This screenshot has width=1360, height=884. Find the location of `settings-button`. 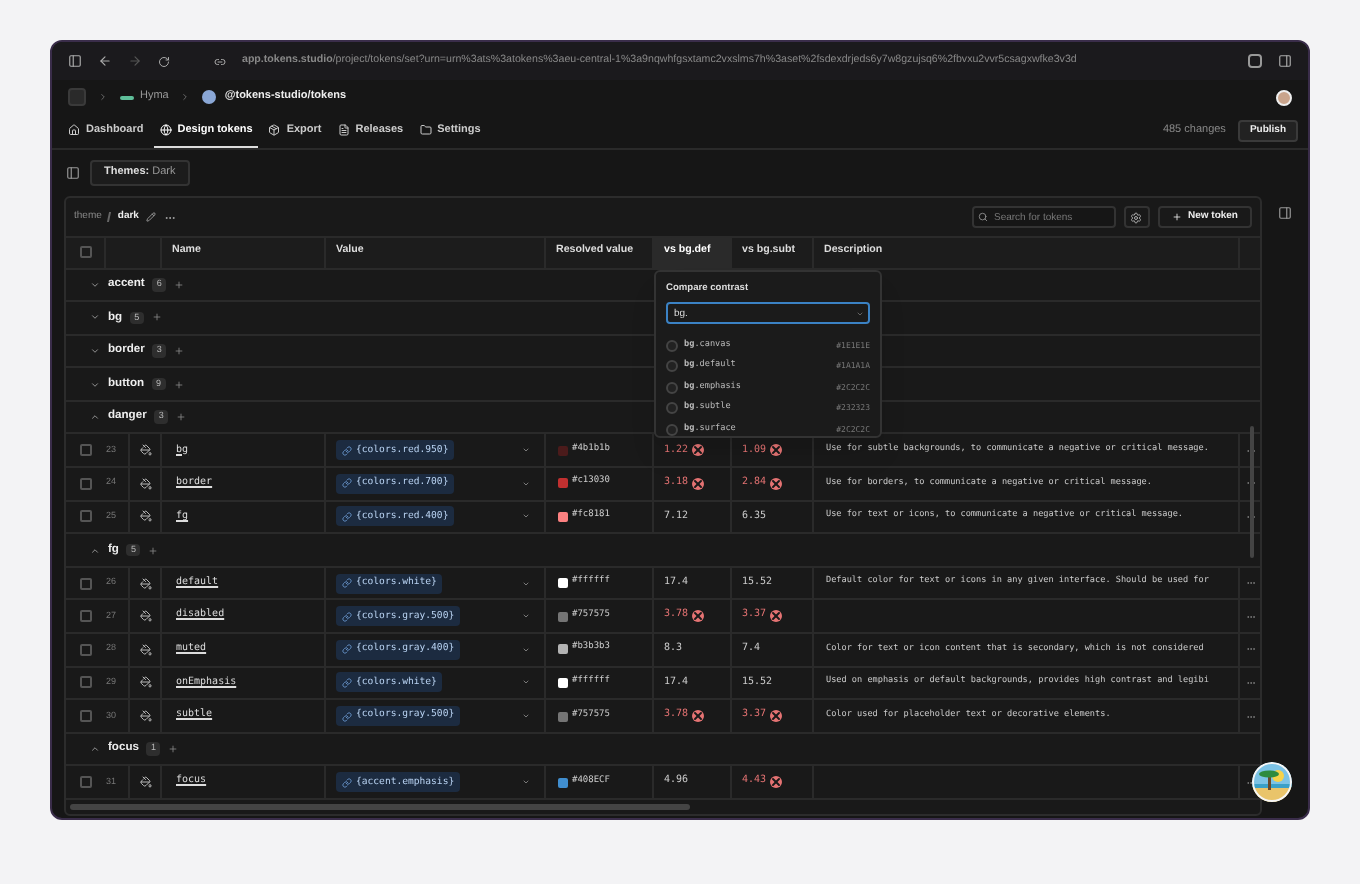

settings-button is located at coordinates (1136, 217).